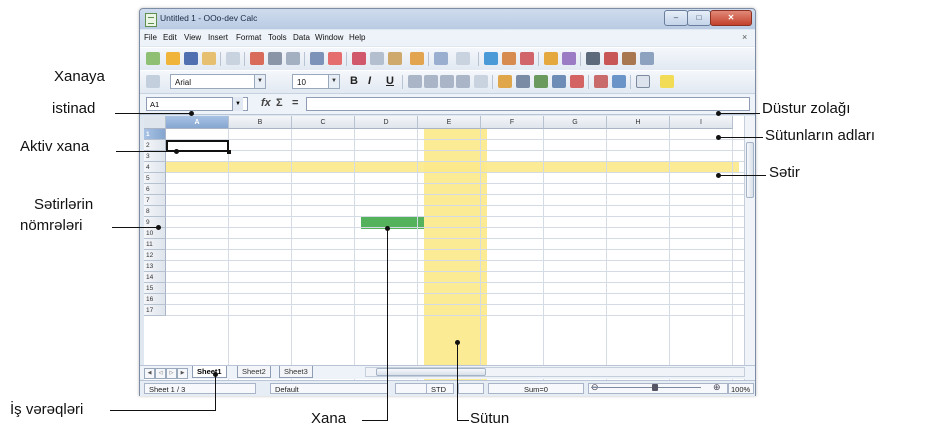 The width and height of the screenshot is (937, 431). Describe the element at coordinates (731, 18) in the screenshot. I see `close-button: ✕` at that location.